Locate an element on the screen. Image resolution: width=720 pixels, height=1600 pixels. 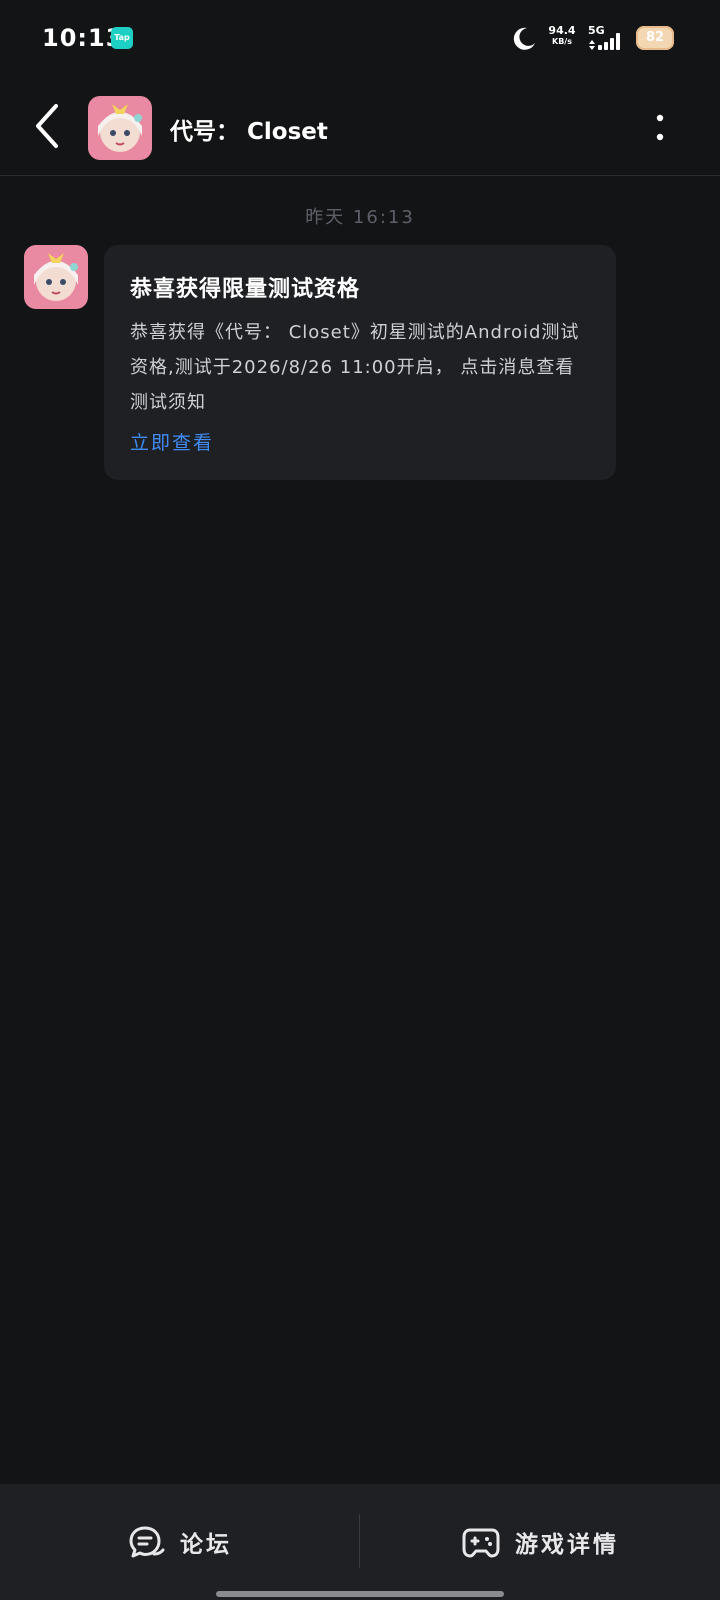
sender-icon-image is located at coordinates (56, 277).